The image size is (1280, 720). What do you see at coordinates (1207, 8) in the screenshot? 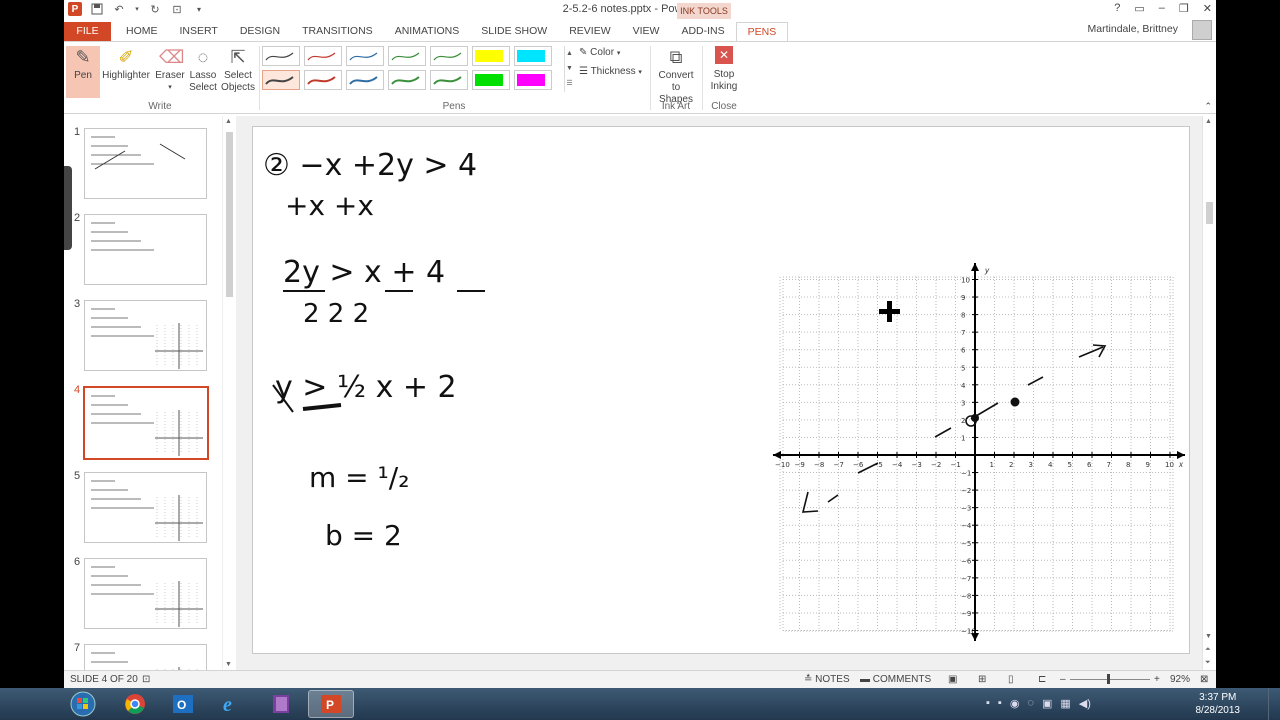
I see `close-button: ✕` at bounding box center [1207, 8].